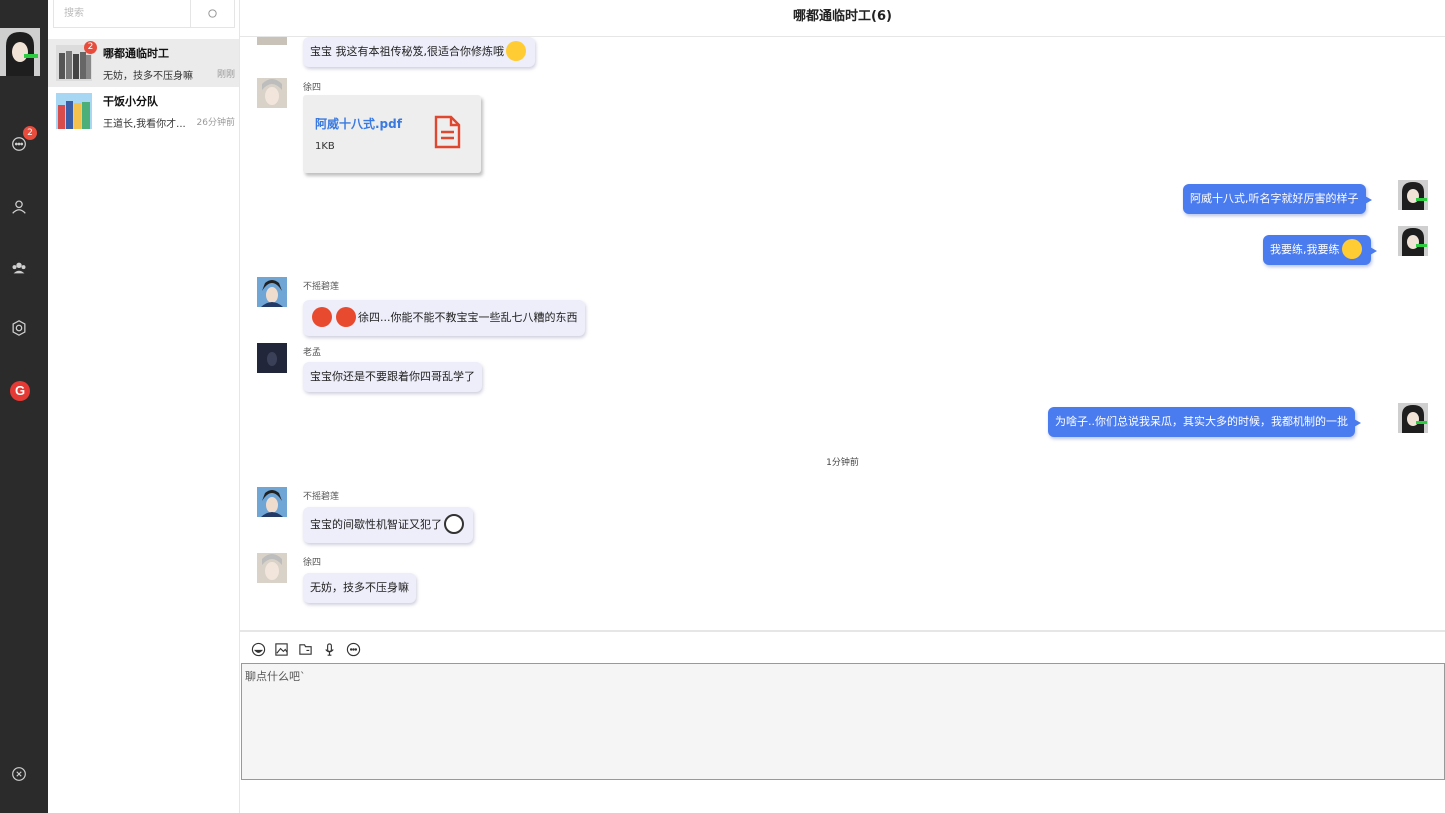 The width and height of the screenshot is (1445, 813). What do you see at coordinates (123, 13) in the screenshot?
I see `search-input` at bounding box center [123, 13].